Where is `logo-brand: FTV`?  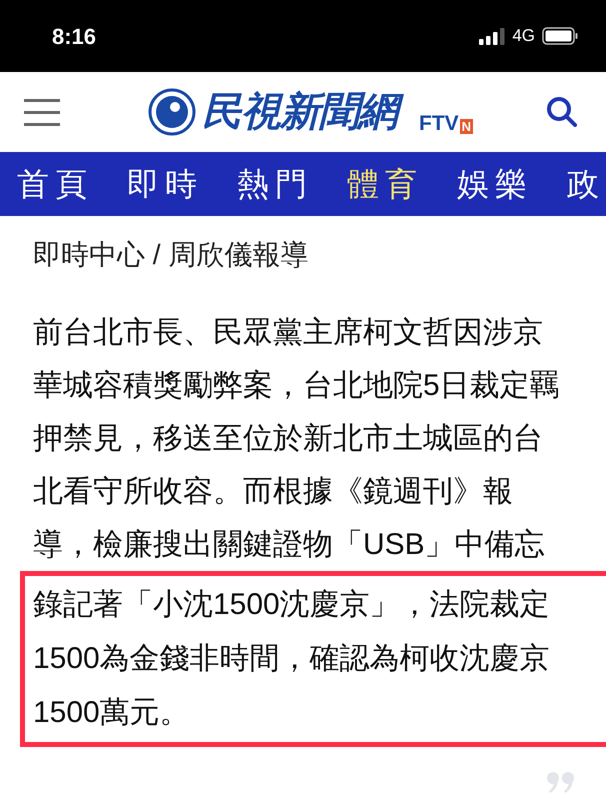 logo-brand: FTV is located at coordinates (439, 123).